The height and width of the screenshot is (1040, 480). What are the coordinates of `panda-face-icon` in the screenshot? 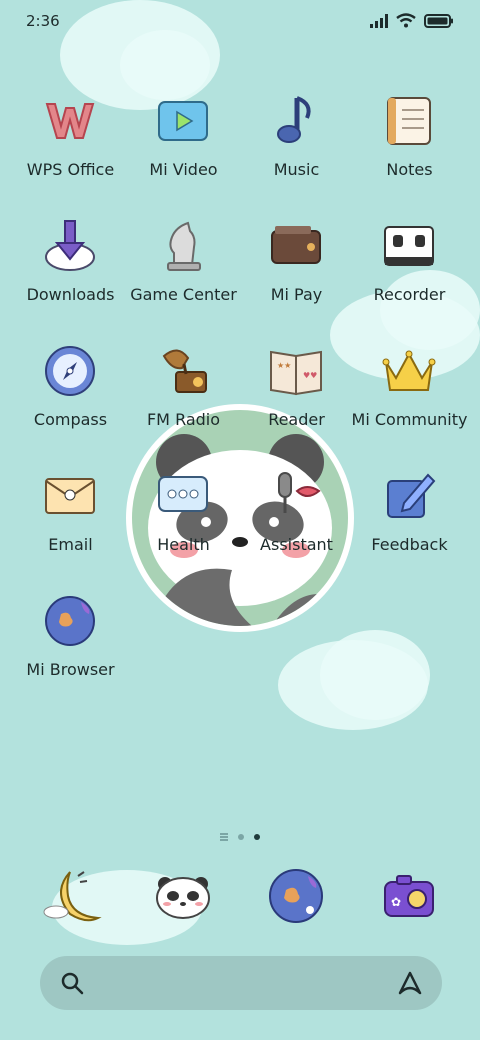 It's located at (183, 898).